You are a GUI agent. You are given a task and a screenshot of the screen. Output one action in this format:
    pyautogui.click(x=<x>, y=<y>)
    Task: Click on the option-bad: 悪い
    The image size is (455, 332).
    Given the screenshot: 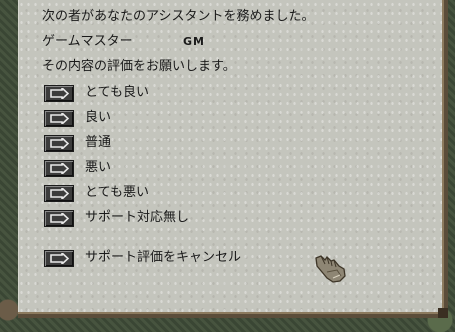 What is the action you would take?
    pyautogui.click(x=77, y=168)
    